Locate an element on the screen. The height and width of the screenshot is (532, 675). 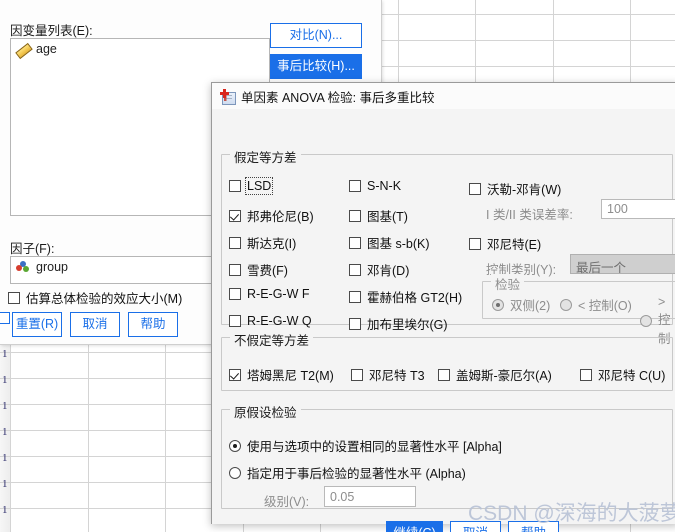
alpha-level-input is located at coordinates (370, 496).